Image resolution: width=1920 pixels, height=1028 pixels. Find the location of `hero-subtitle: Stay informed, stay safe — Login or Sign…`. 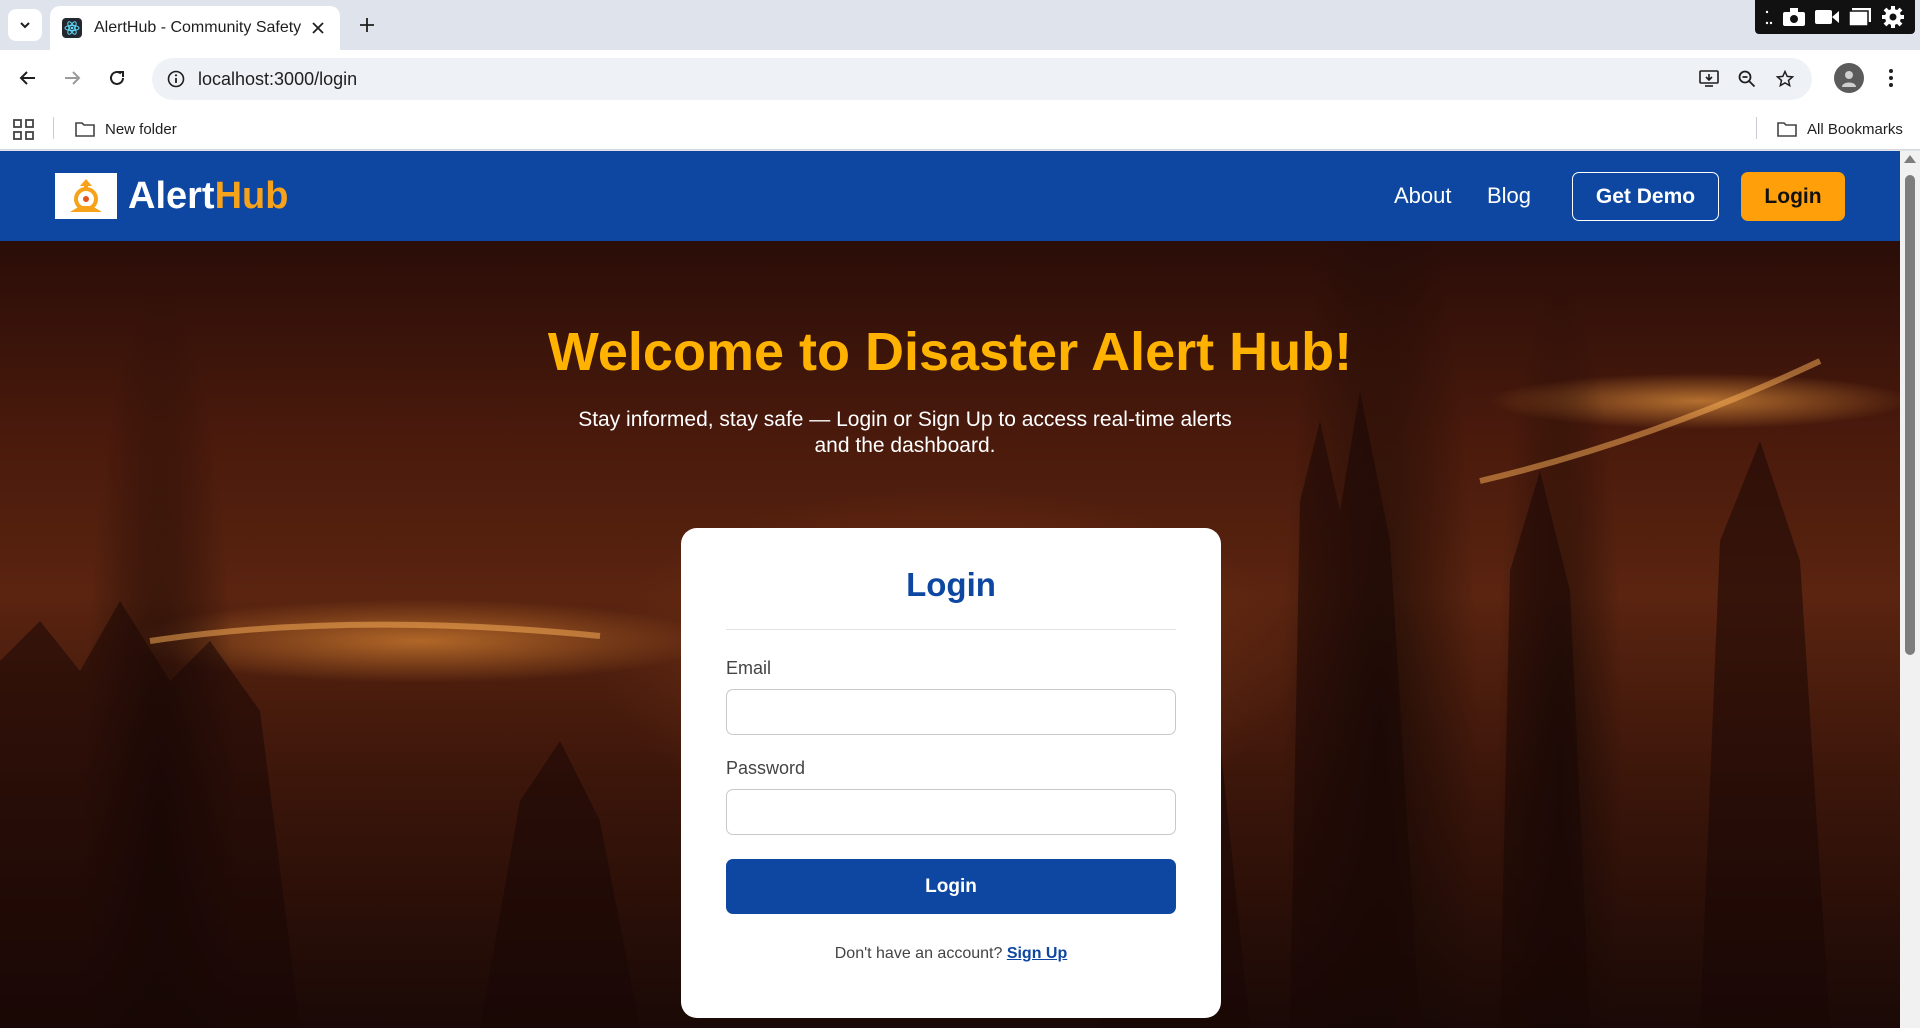

hero-subtitle: Stay informed, stay safe — Login or Sign… is located at coordinates (905, 432).